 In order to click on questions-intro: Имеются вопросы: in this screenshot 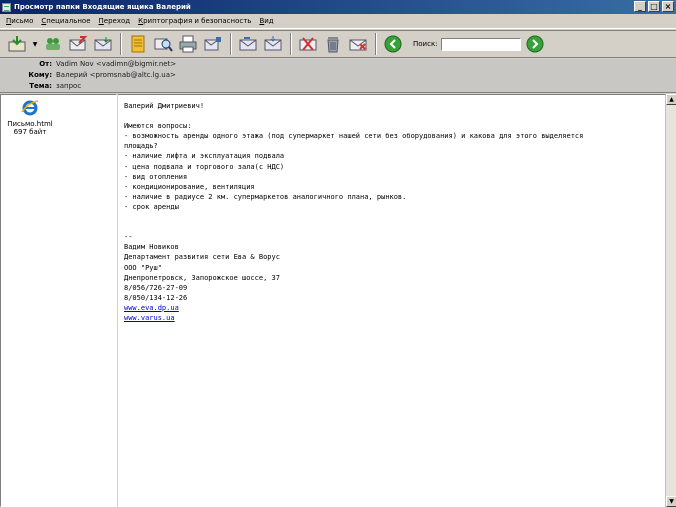, I will do `click(158, 126)`.